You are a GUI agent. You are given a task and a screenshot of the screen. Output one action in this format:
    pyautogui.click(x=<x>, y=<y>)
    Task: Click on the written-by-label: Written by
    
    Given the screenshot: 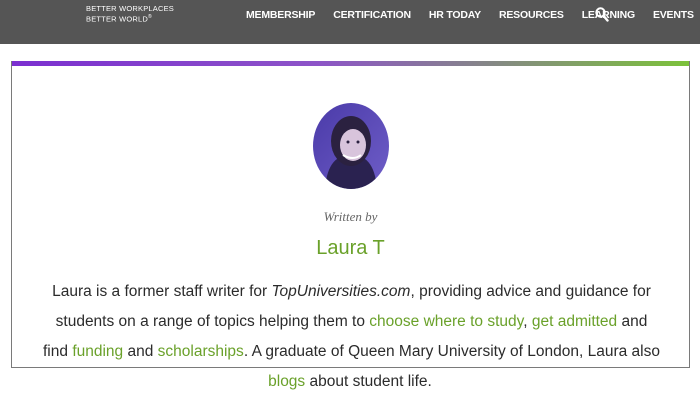 What is the action you would take?
    pyautogui.click(x=350, y=216)
    